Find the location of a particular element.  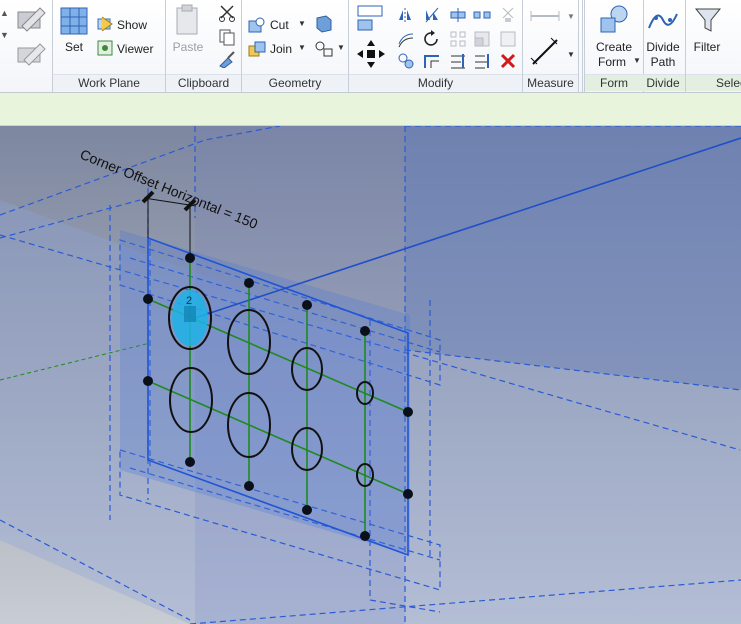

cut-geometry-icon is located at coordinates (257, 25).